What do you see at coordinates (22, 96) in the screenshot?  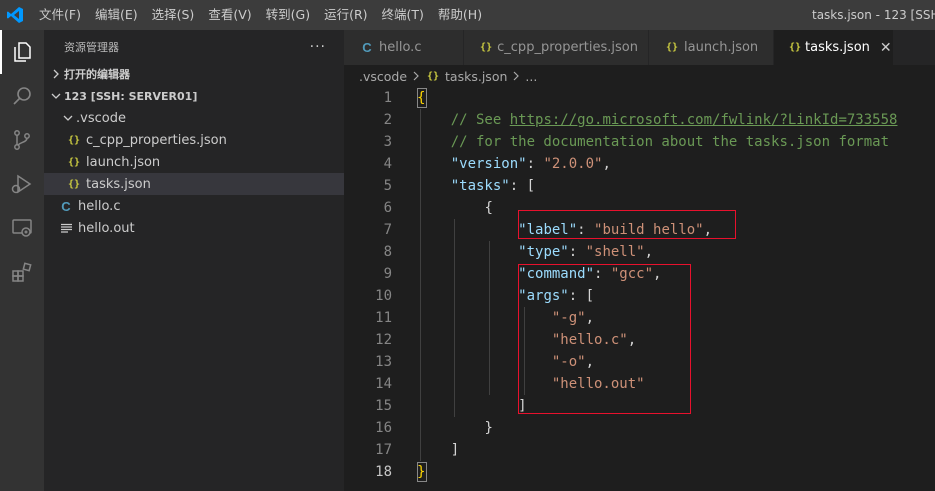 I see `search-icon` at bounding box center [22, 96].